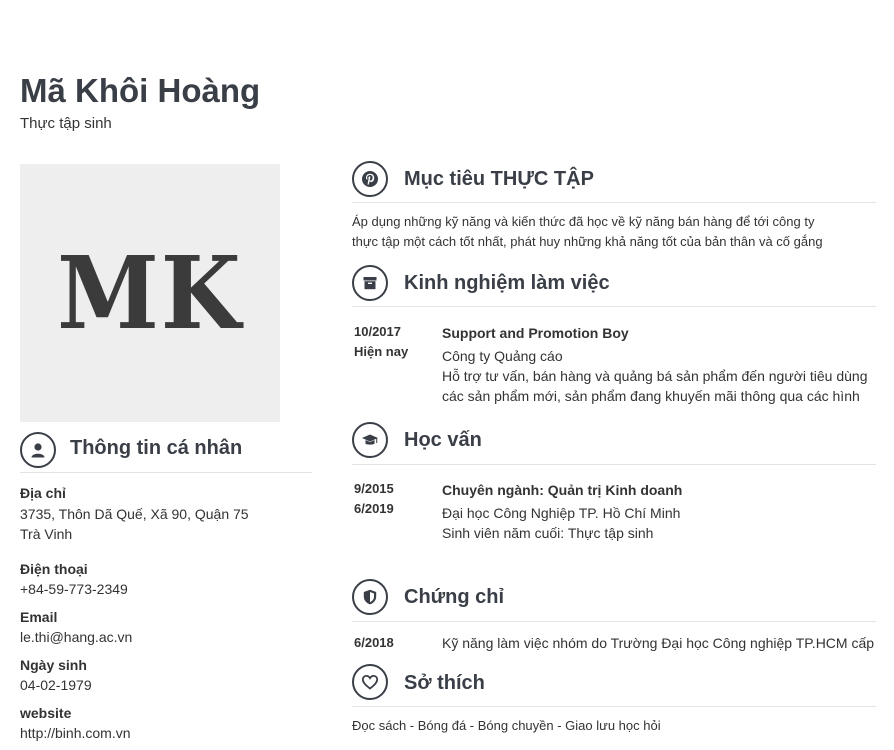 This screenshot has width=894, height=750. What do you see at coordinates (370, 597) in the screenshot?
I see `shield-icon` at bounding box center [370, 597].